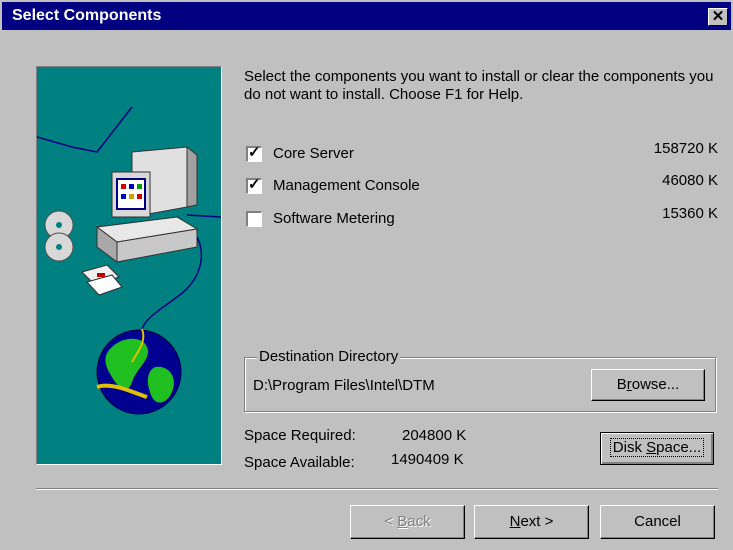 Image resolution: width=733 pixels, height=550 pixels. I want to click on component-label: Software Metering, so click(334, 218).